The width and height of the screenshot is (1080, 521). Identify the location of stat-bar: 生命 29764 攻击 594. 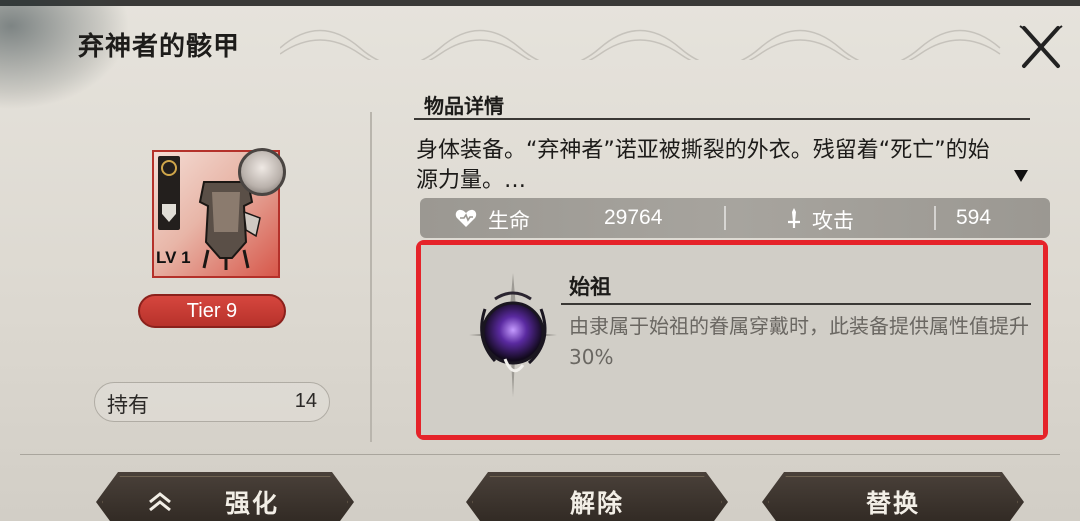
(735, 218).